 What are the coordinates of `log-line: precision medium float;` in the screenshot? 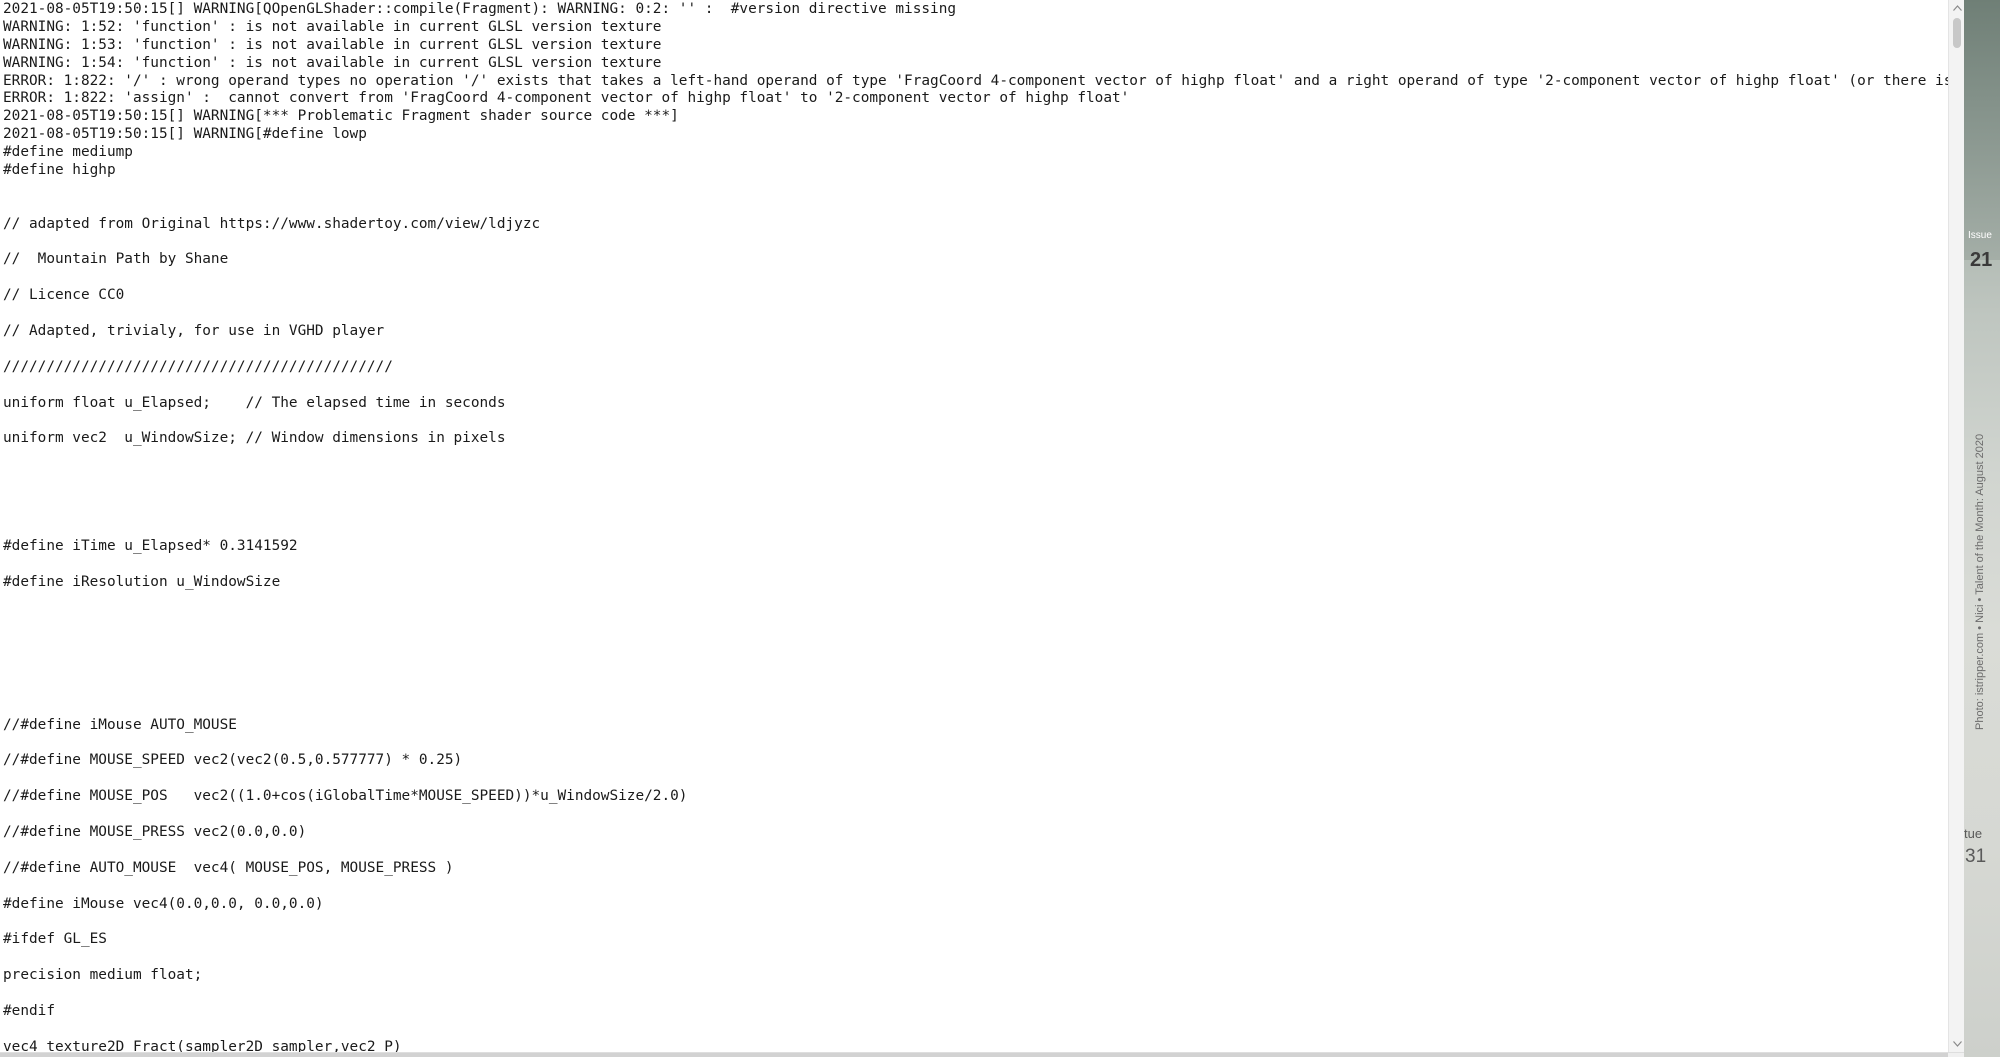 It's located at (103, 975).